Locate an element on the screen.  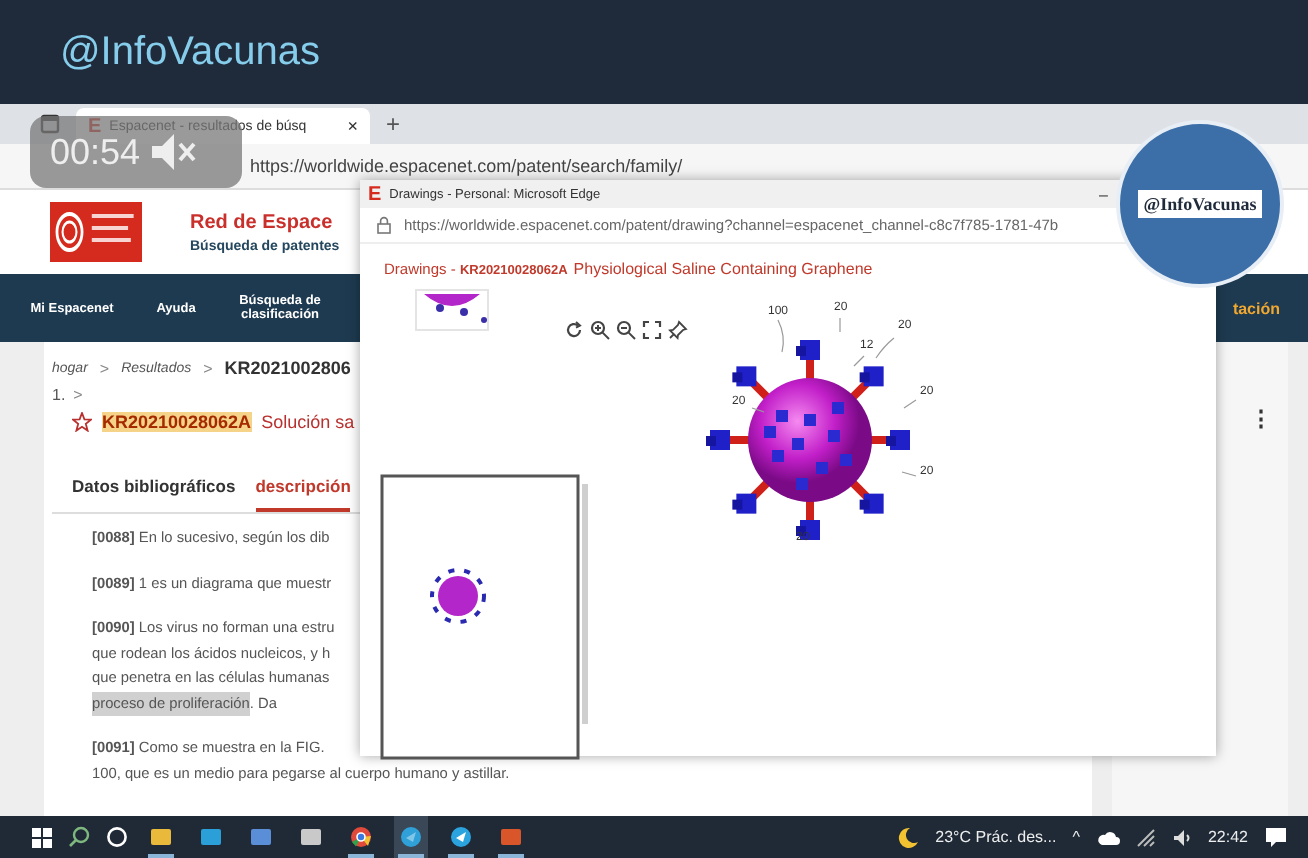
video-time: 00:54 is located at coordinates (95, 152).